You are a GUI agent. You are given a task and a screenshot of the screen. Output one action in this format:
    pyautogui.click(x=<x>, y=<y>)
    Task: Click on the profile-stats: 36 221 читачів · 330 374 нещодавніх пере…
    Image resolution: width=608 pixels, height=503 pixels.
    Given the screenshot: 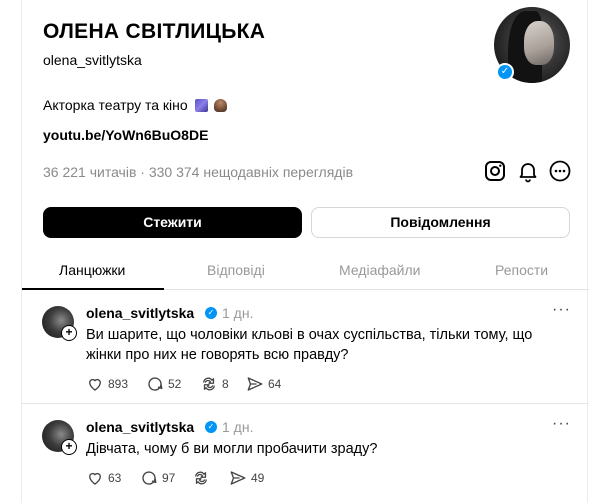 What is the action you would take?
    pyautogui.click(x=198, y=172)
    